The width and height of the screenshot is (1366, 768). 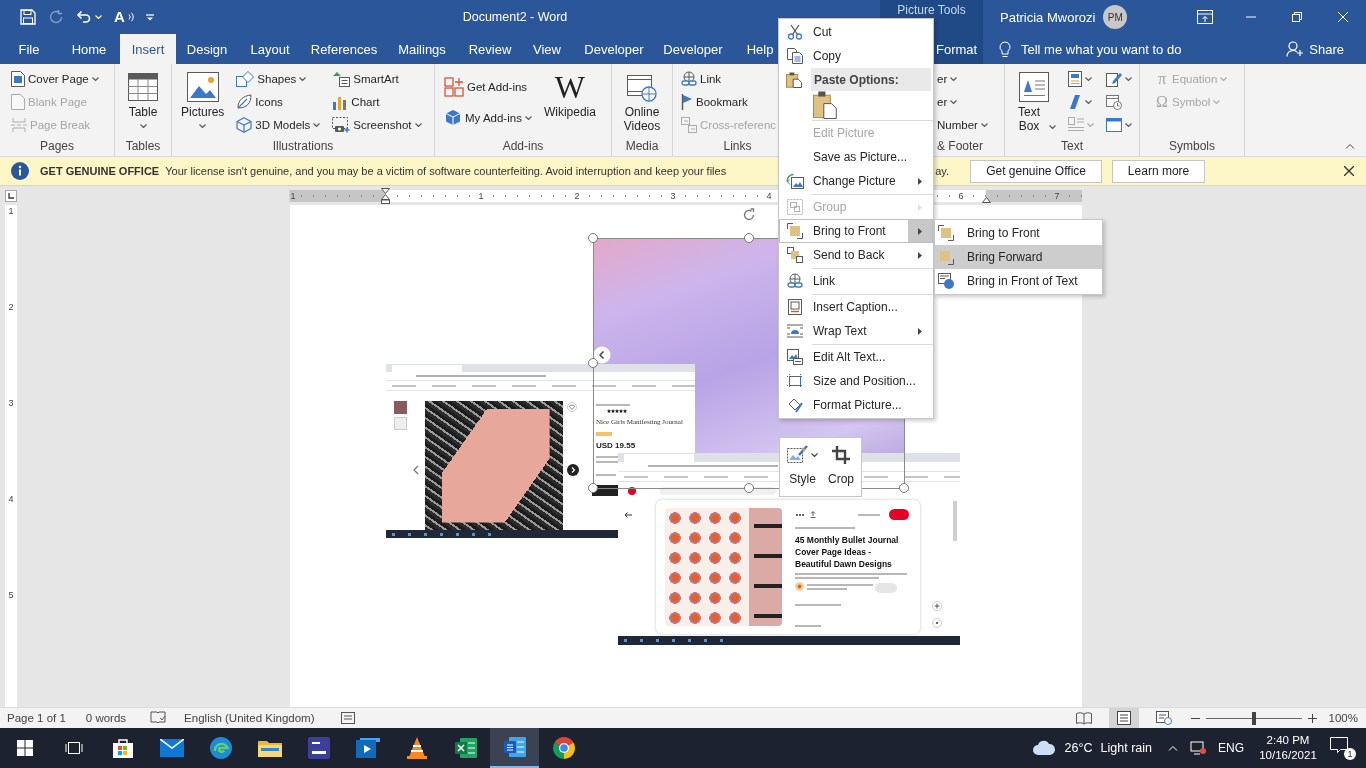 What do you see at coordinates (488, 86) in the screenshot?
I see `ribbon-button: Get Add-ins` at bounding box center [488, 86].